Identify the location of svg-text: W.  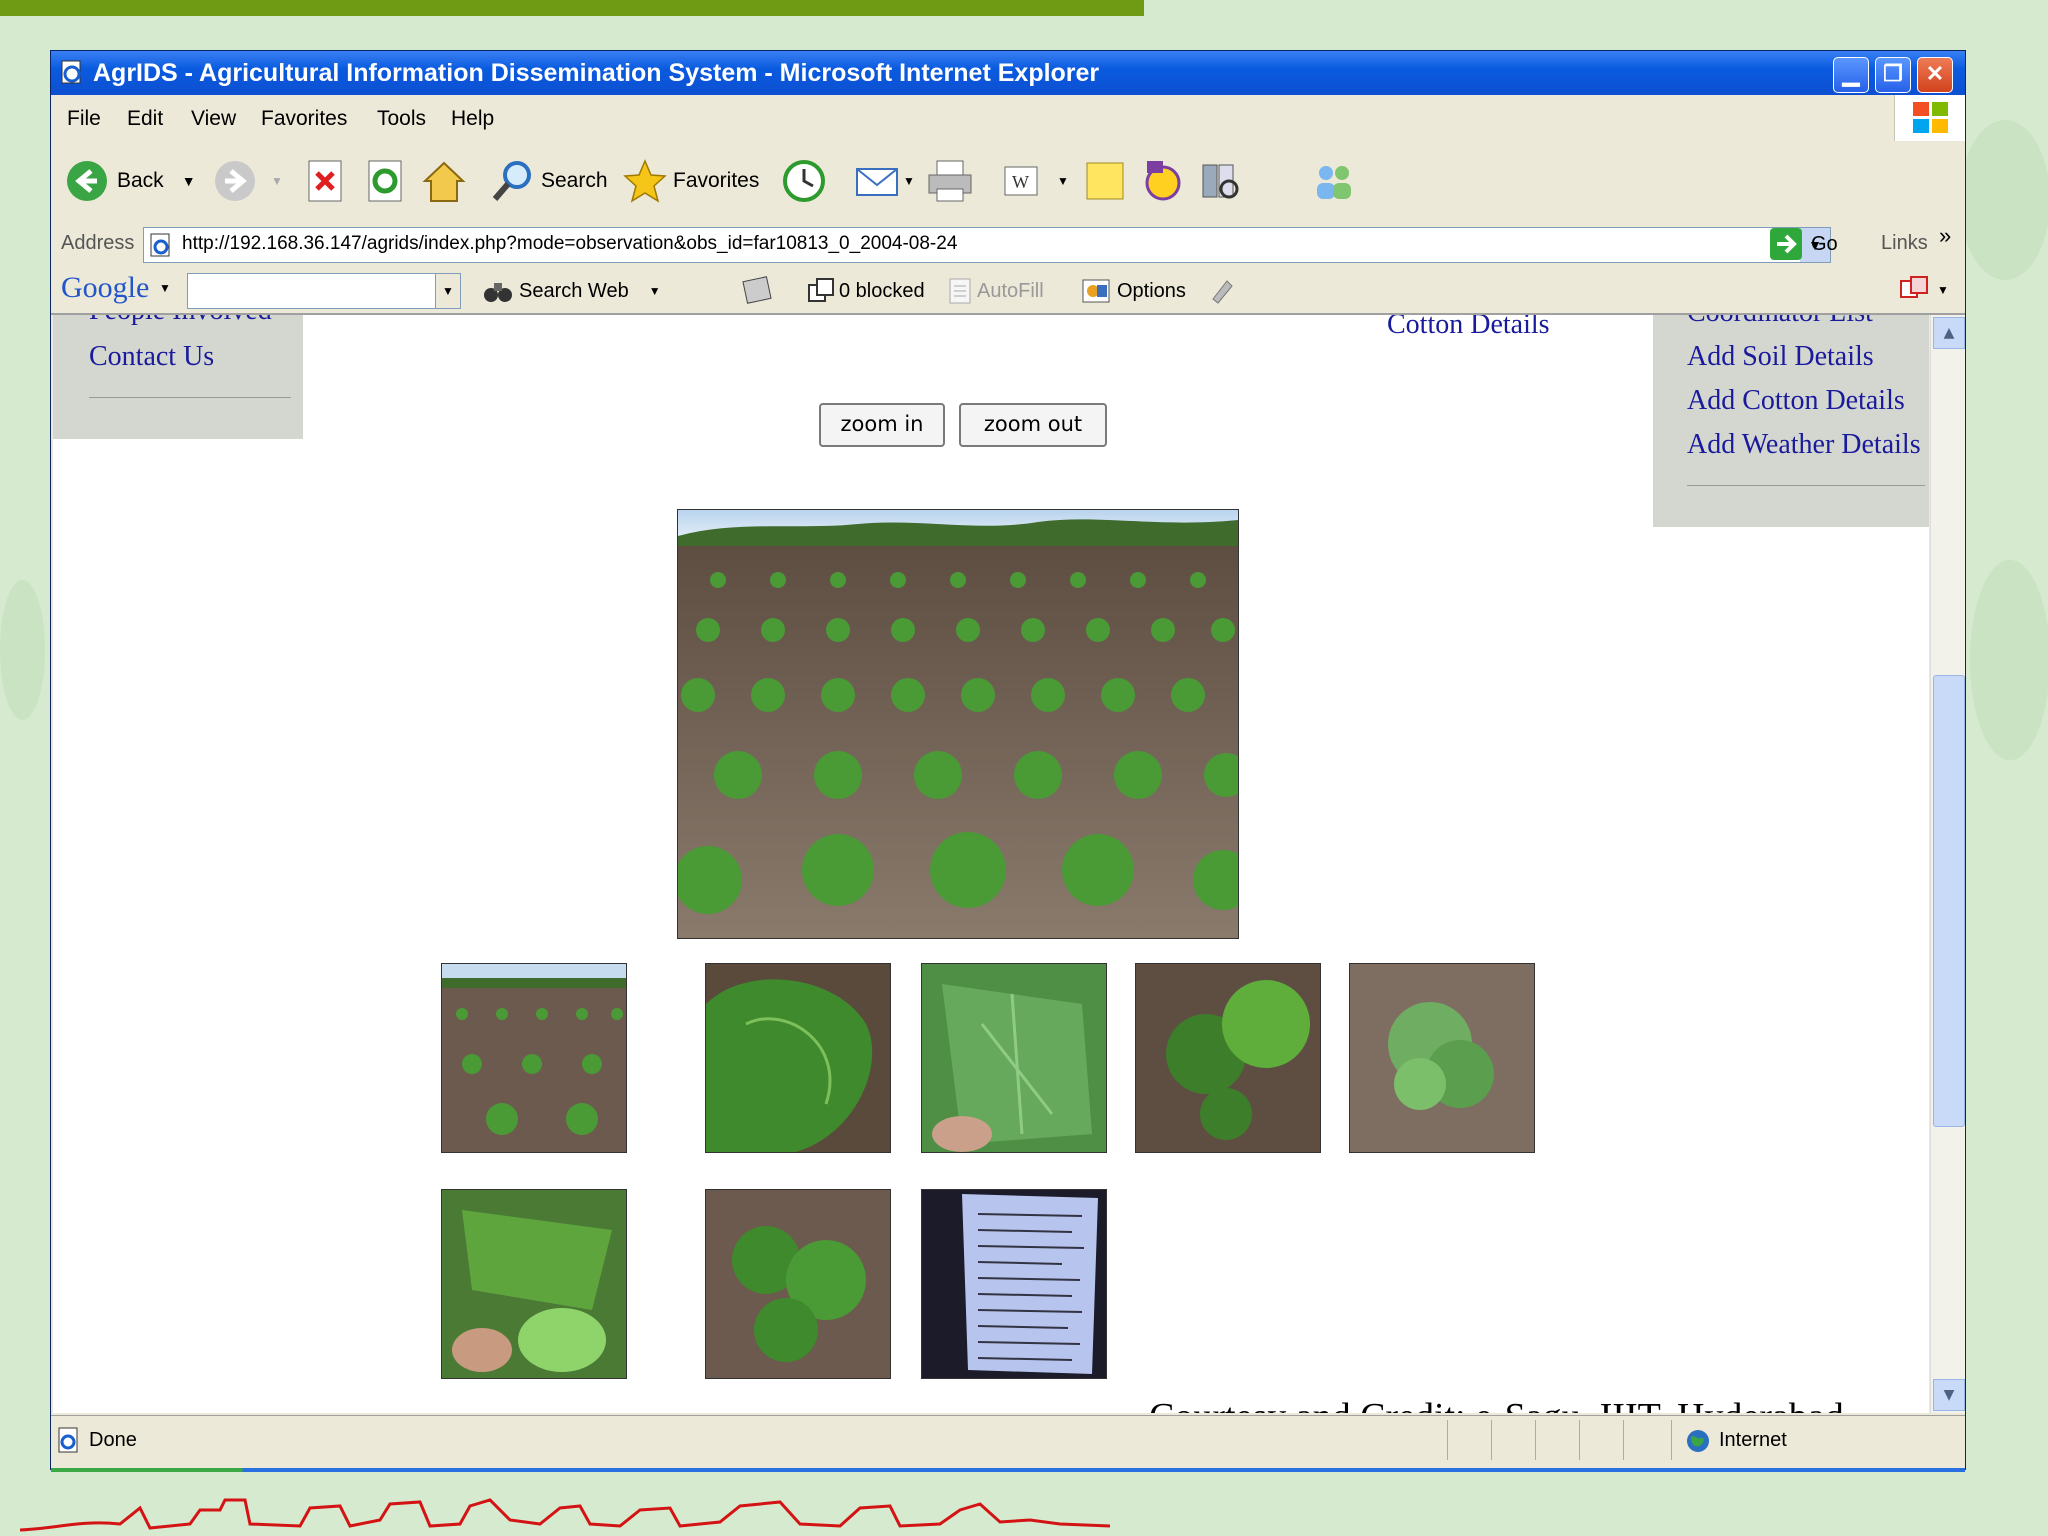
(1020, 182).